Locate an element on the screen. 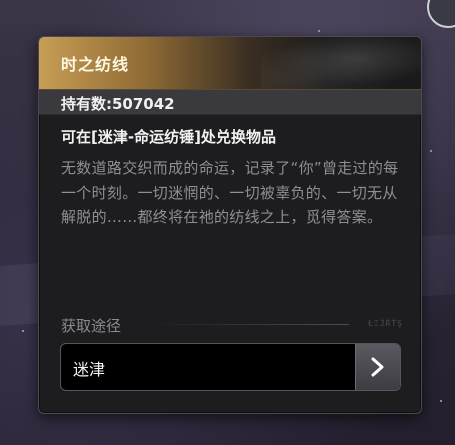 This screenshot has height=445, width=455. item-count-bar: 持有数:507042 is located at coordinates (230, 102).